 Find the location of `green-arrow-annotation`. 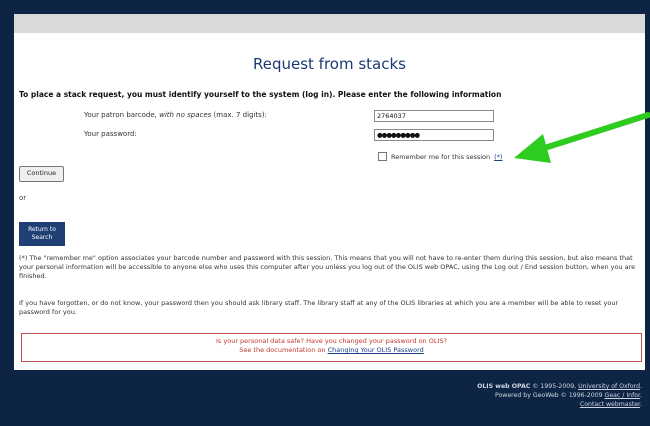

green-arrow-annotation is located at coordinates (582, 137).